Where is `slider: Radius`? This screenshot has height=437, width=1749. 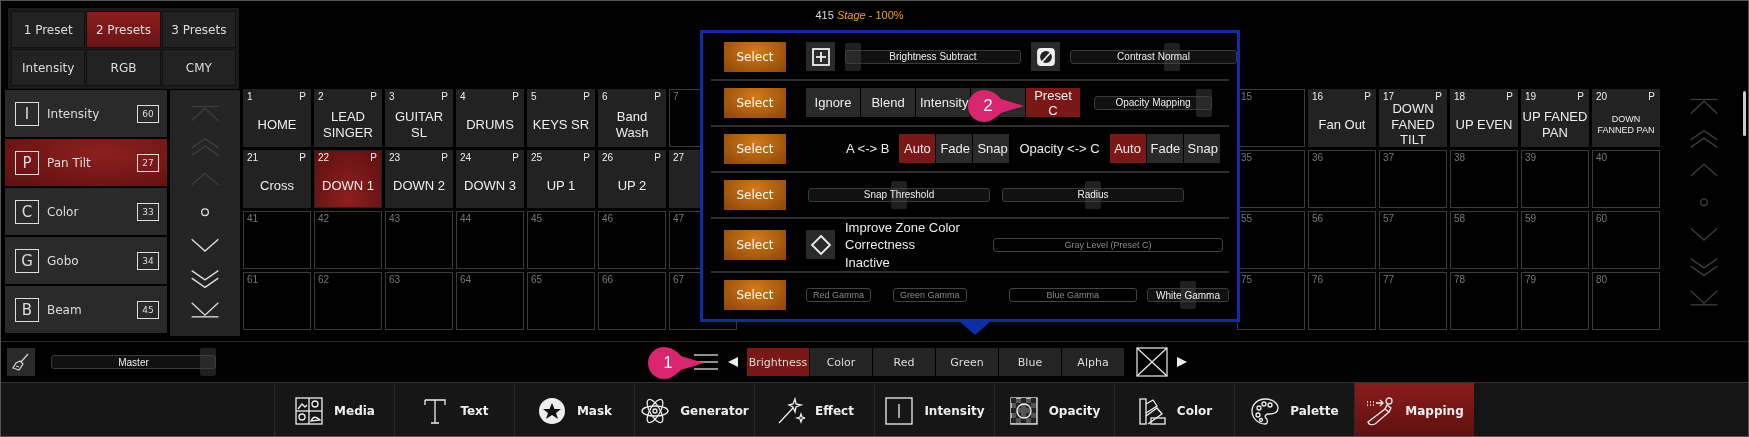 slider: Radius is located at coordinates (1093, 194).